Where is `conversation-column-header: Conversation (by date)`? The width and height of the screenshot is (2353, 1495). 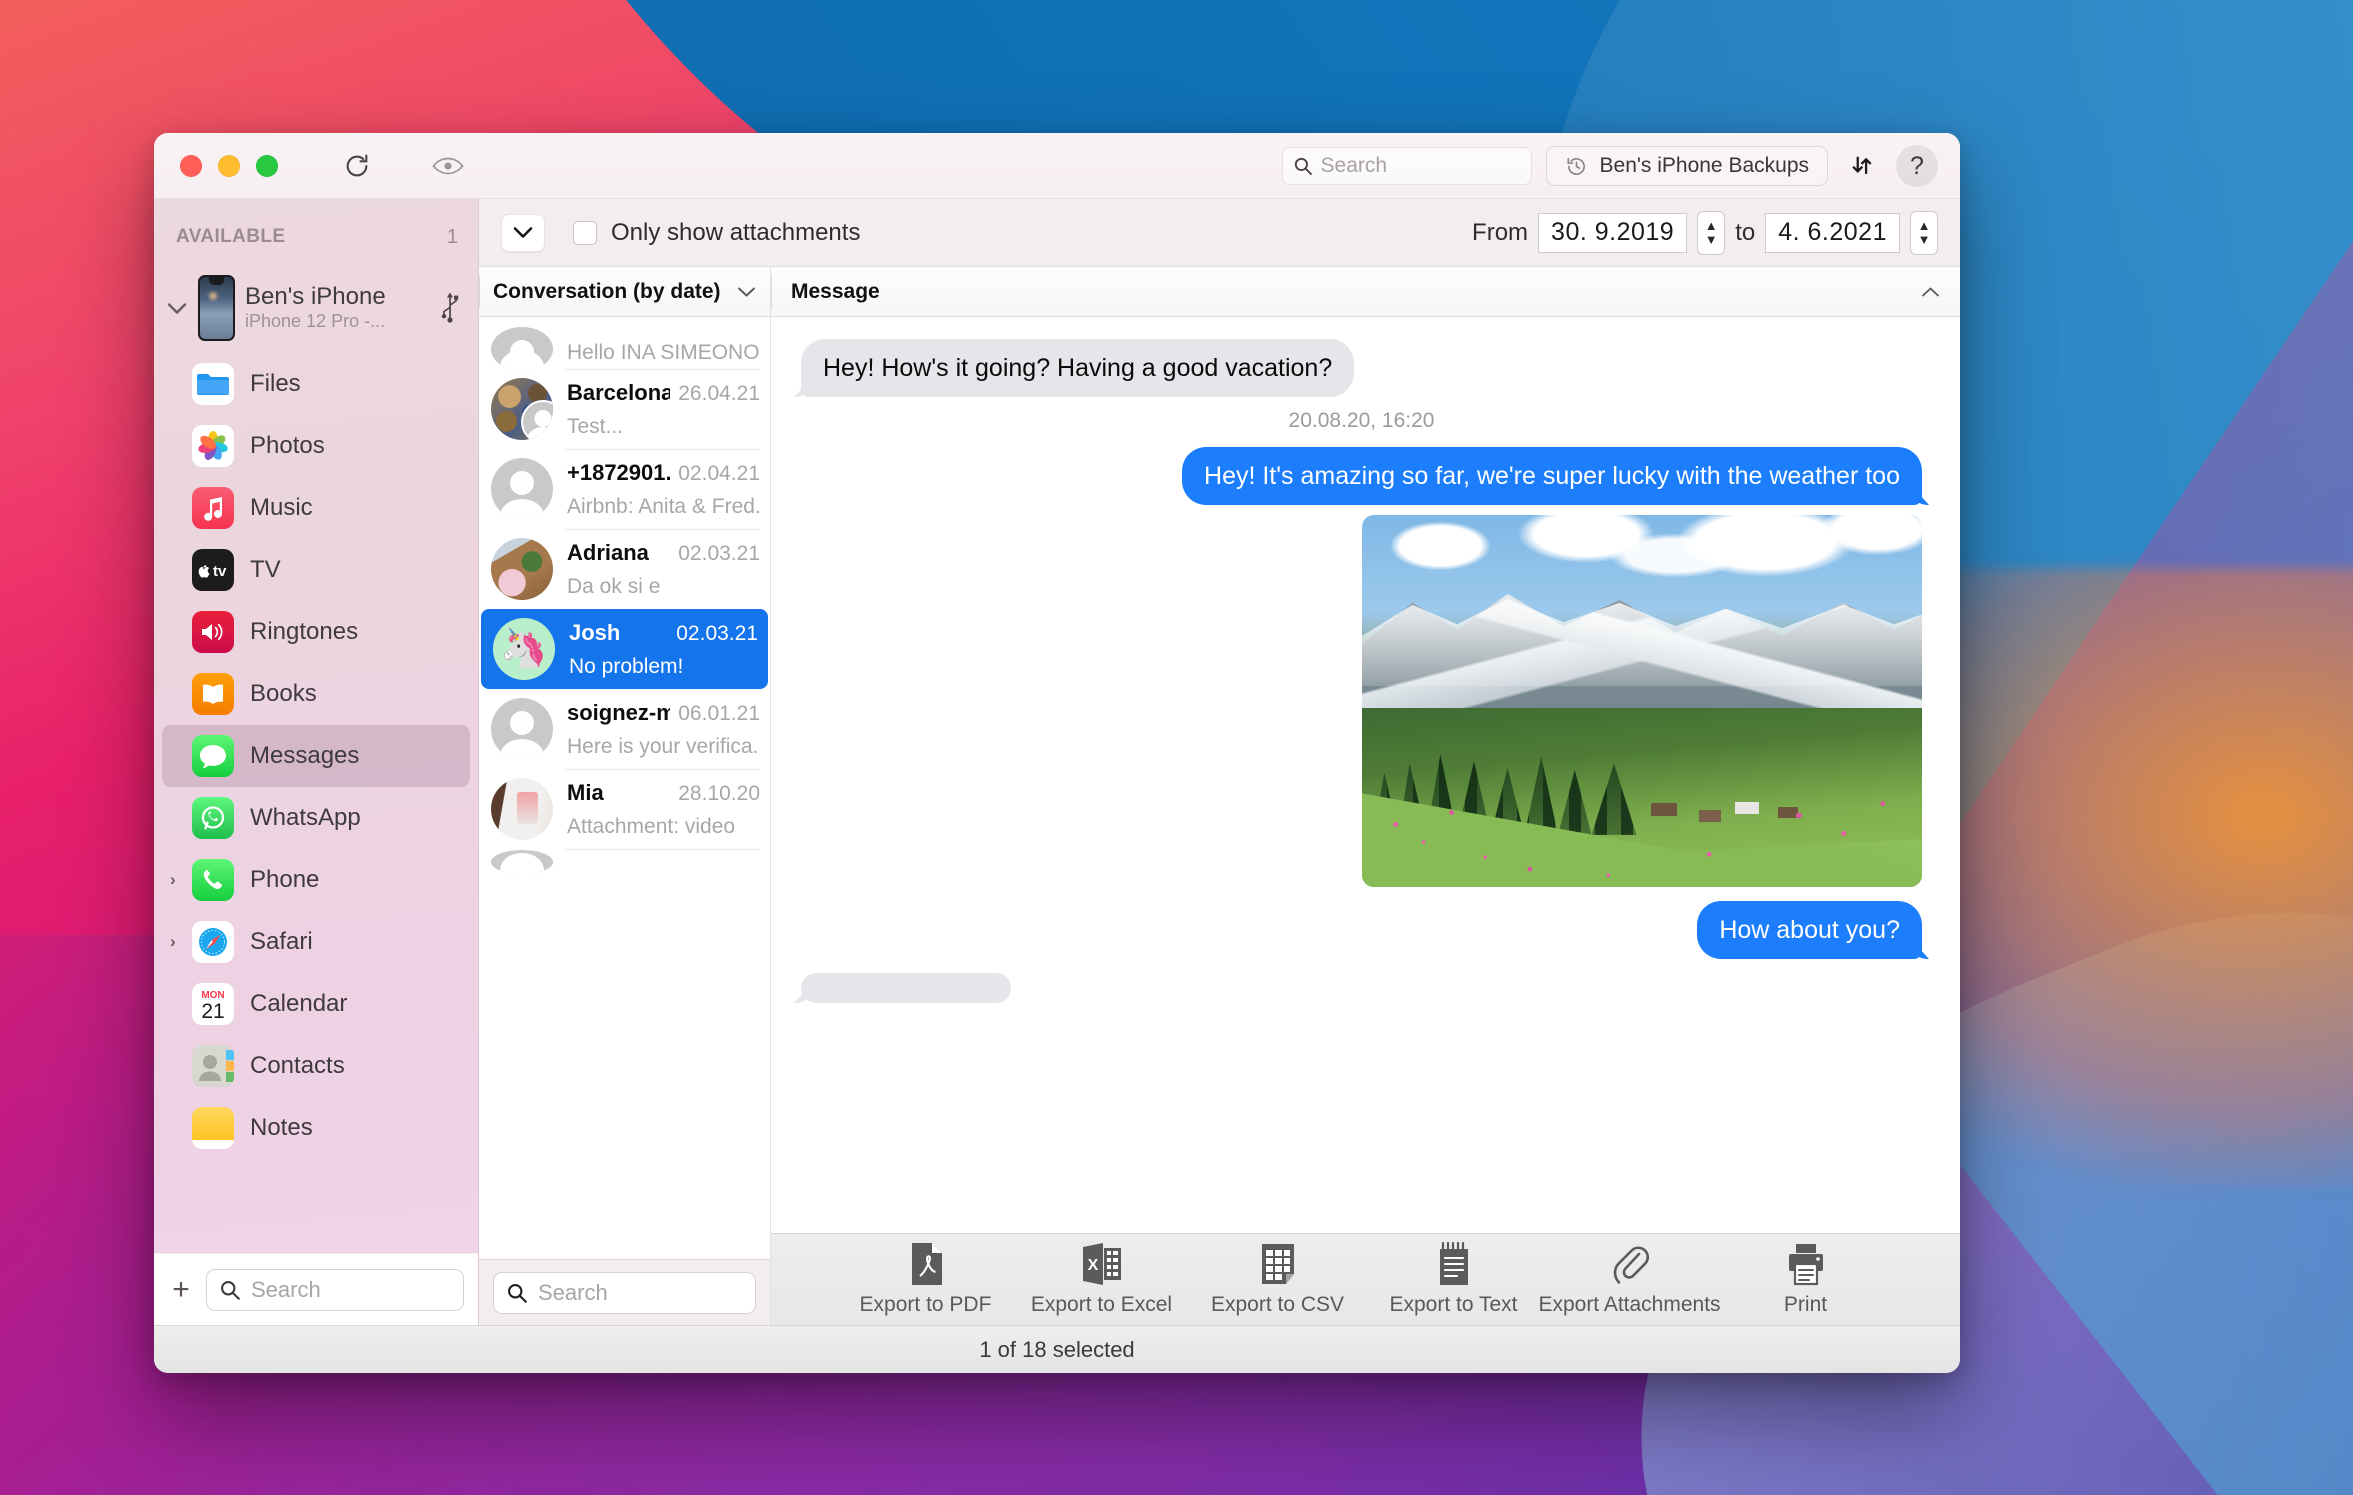
conversation-column-header: Conversation (by date) is located at coordinates (624, 292).